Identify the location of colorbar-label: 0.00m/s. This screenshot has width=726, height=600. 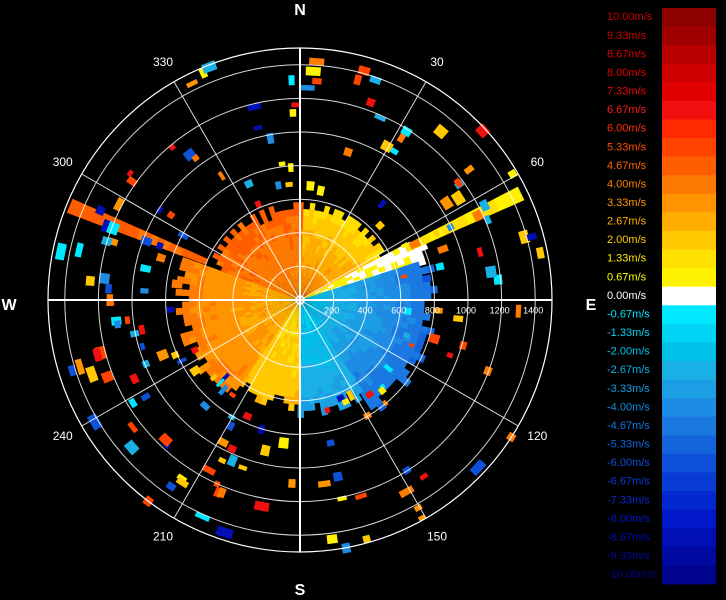
(627, 296).